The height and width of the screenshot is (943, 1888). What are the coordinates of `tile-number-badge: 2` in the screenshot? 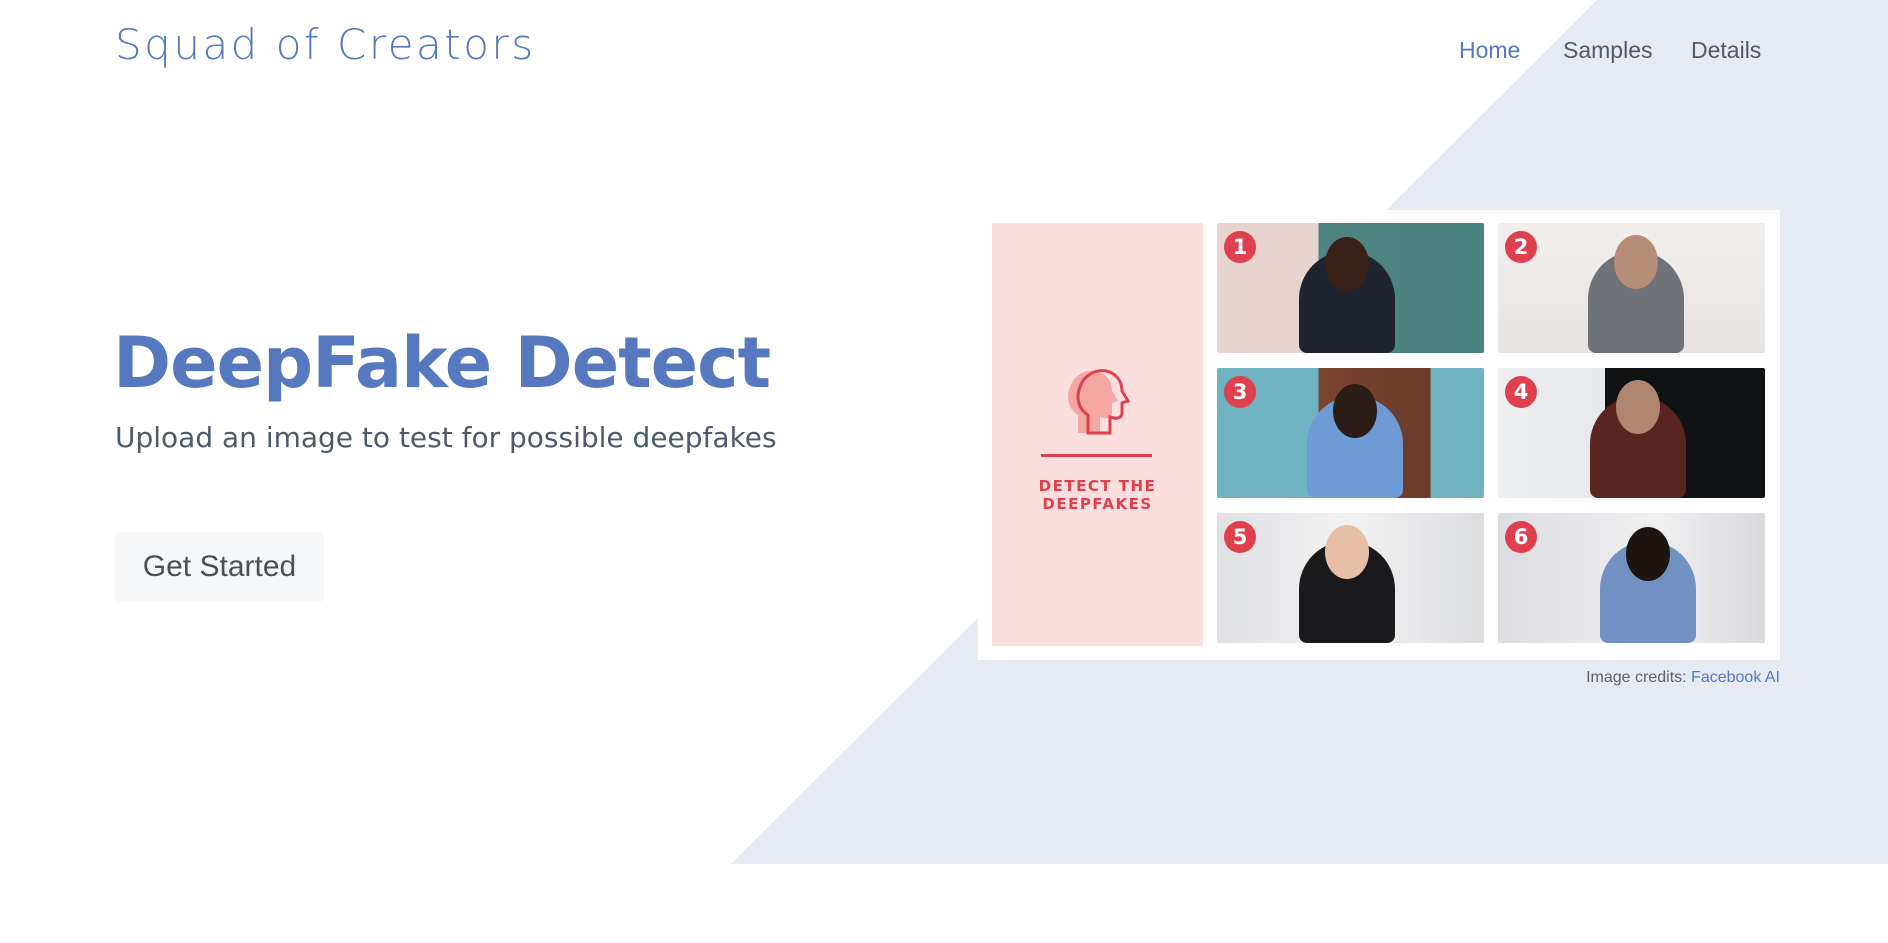 It's located at (1521, 247).